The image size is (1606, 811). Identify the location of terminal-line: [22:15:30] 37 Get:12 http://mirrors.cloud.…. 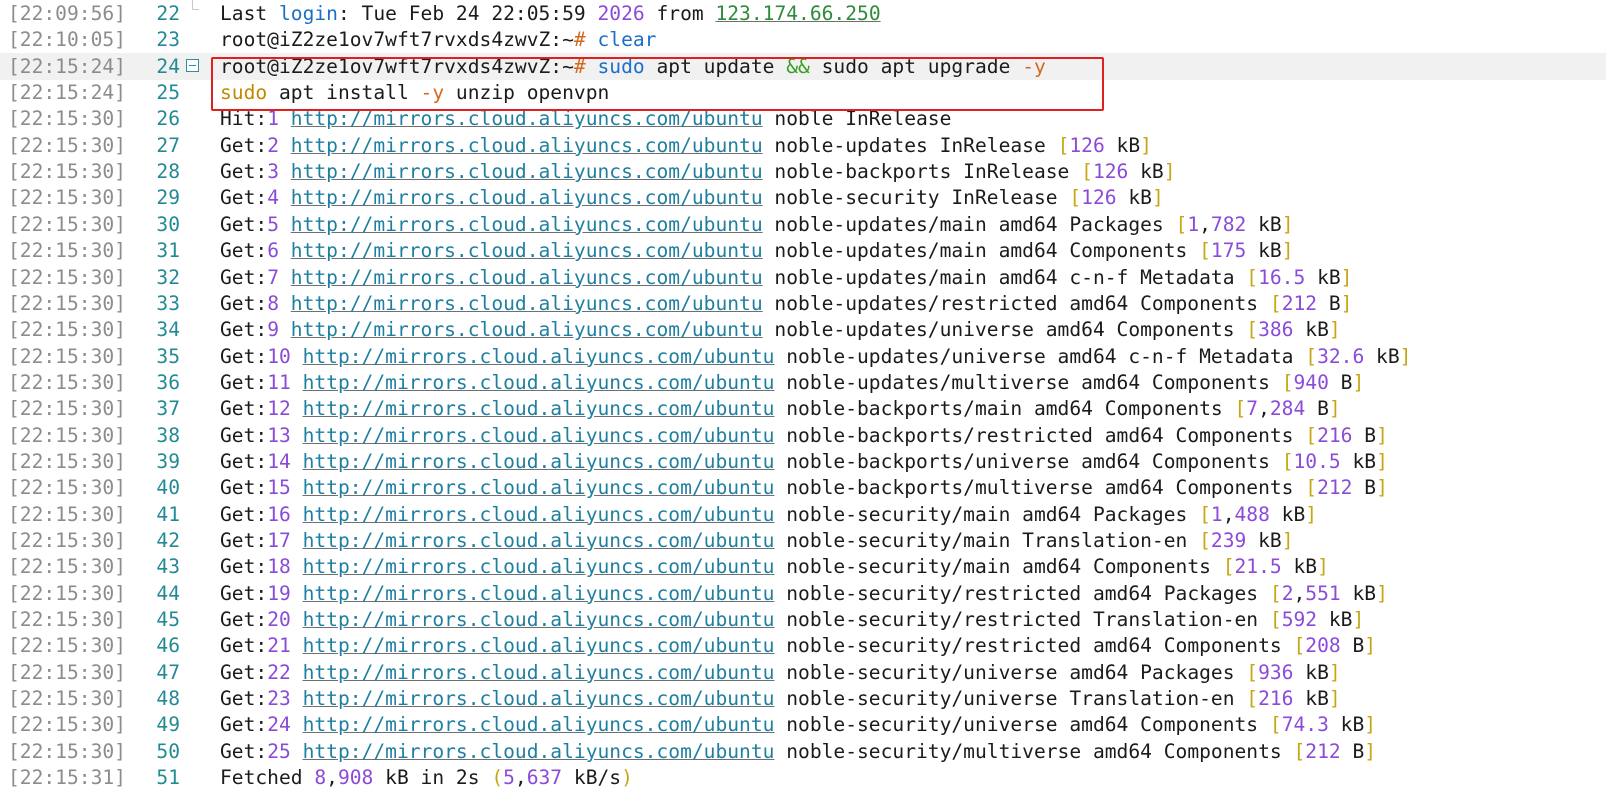
(803, 408).